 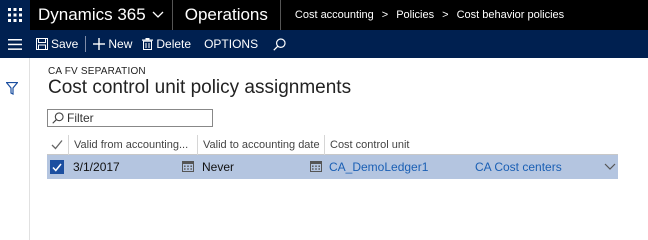 I want to click on page-title: Cost control unit policy assignments, so click(x=200, y=87).